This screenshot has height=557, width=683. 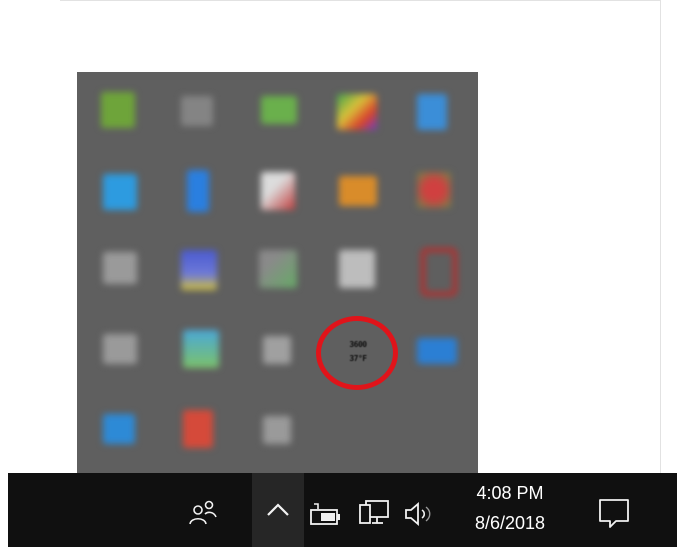 I want to click on cpu-meter-value-line1: 3600, so click(x=358, y=344).